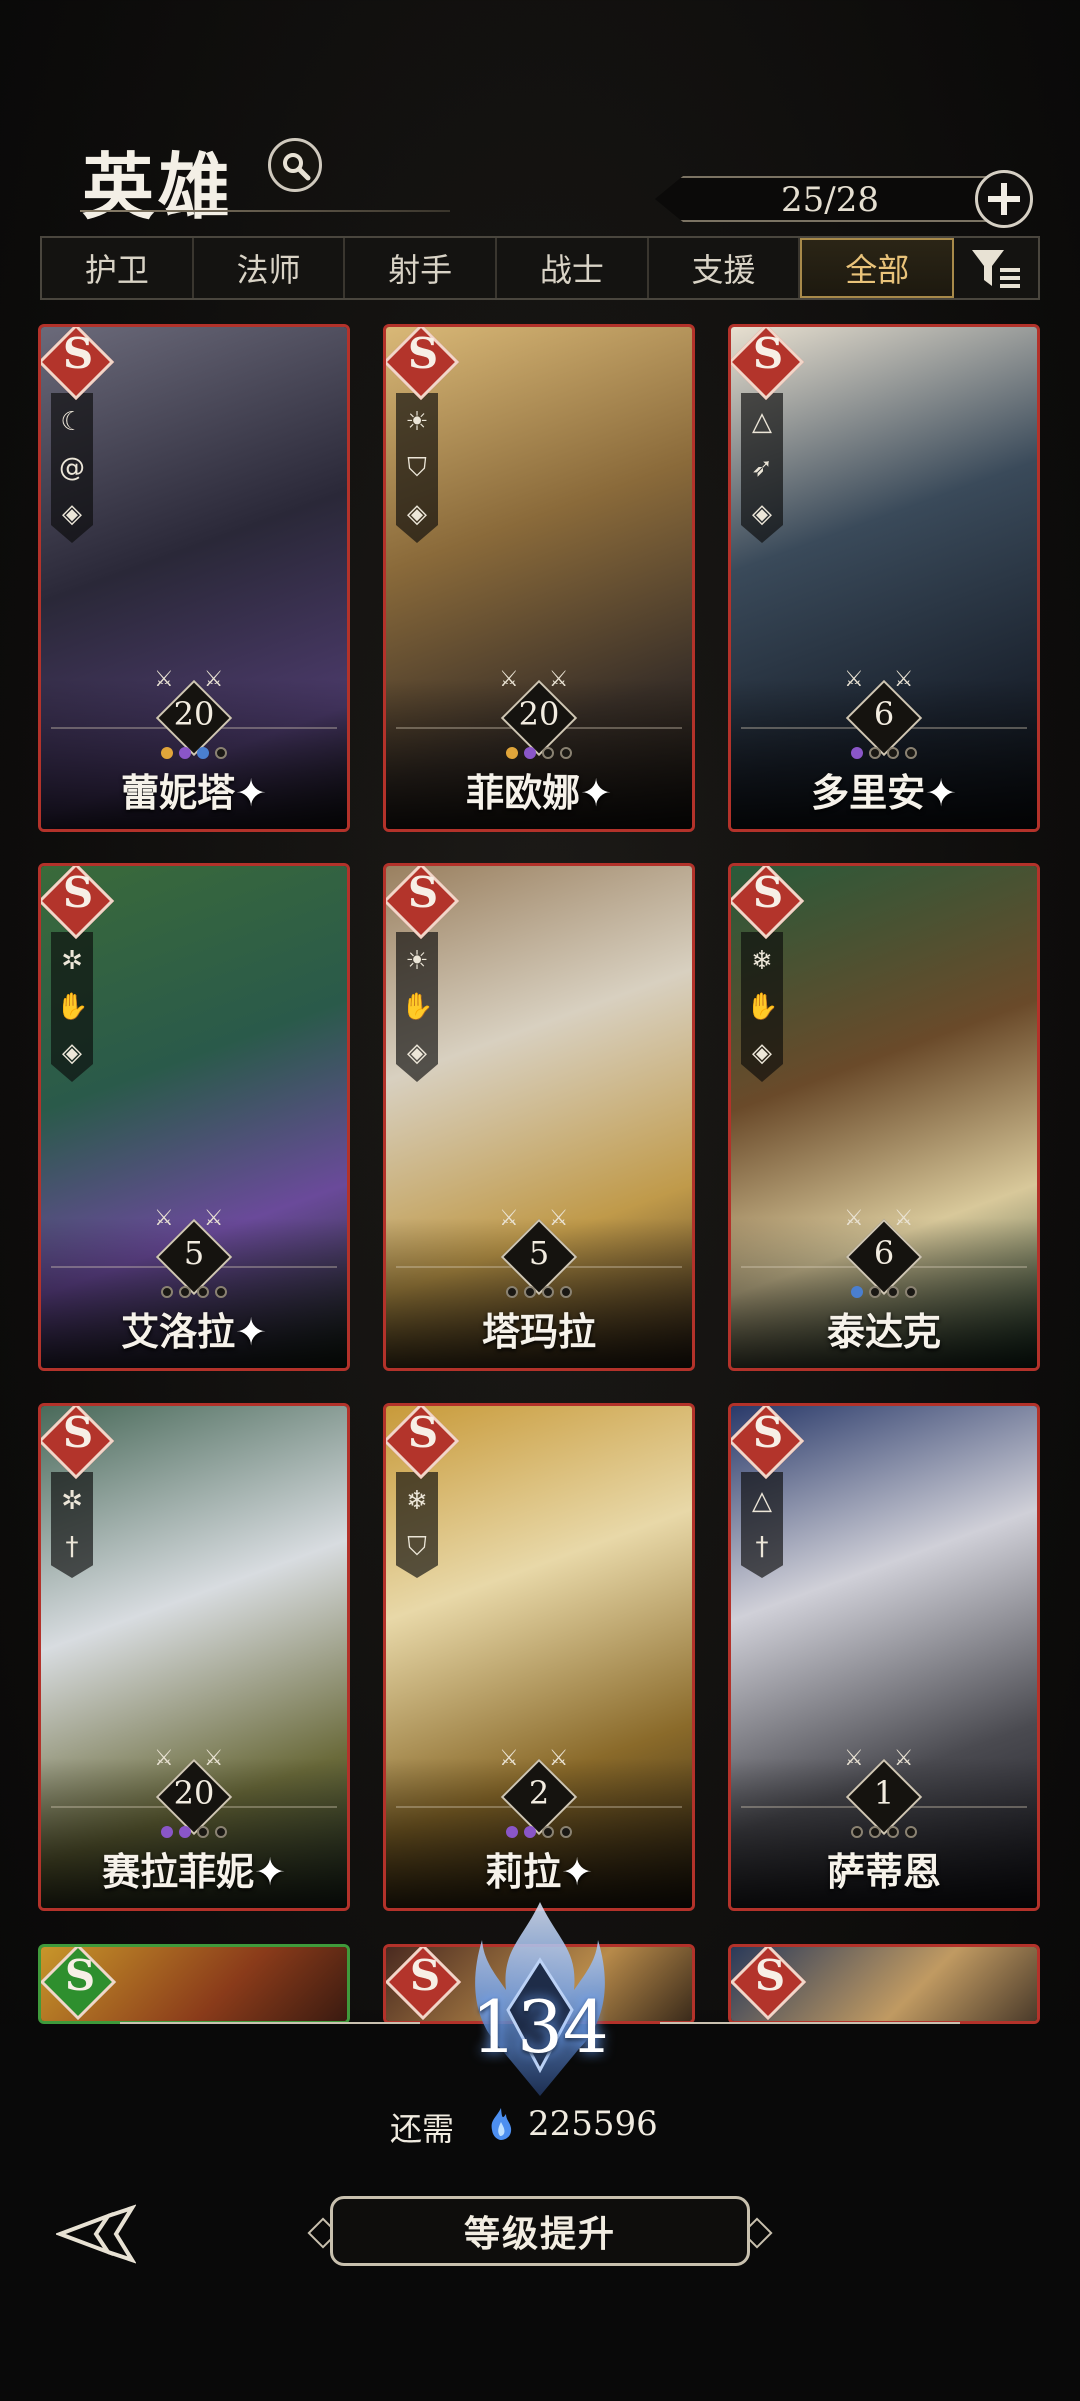 The height and width of the screenshot is (2401, 1080). I want to click on hero-card: △ ➶ ◈ S ⚔⚔ 6 多里安✦, so click(884, 578).